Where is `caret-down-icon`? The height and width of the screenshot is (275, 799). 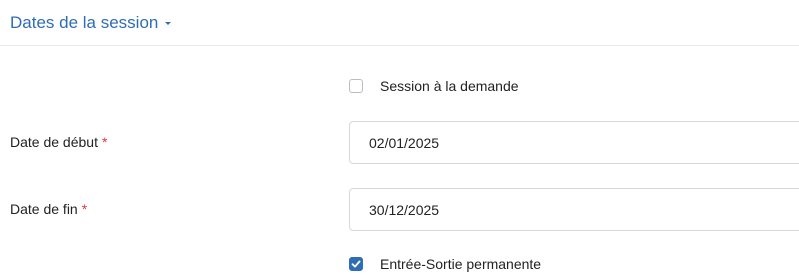
caret-down-icon is located at coordinates (168, 23).